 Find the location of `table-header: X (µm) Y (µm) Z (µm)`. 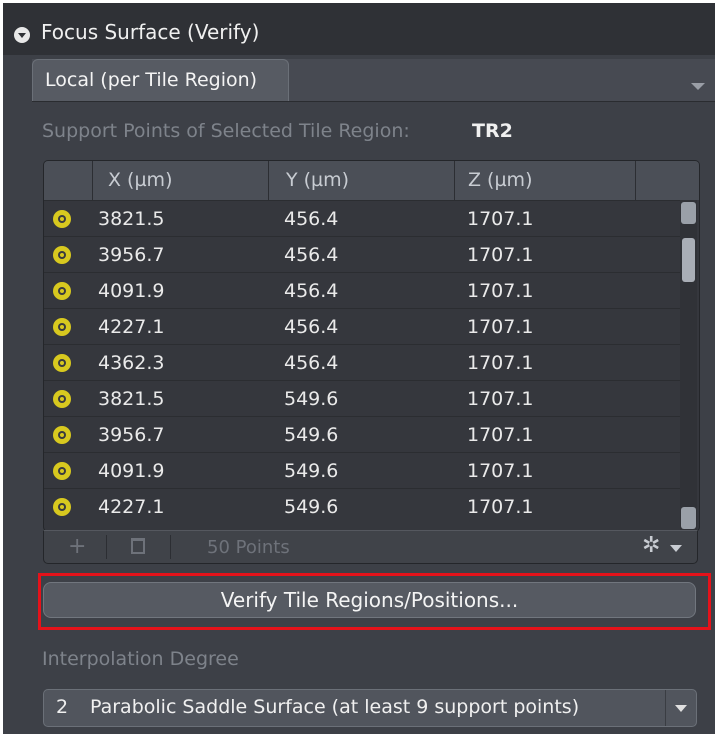

table-header: X (µm) Y (µm) Z (µm) is located at coordinates (371, 180).